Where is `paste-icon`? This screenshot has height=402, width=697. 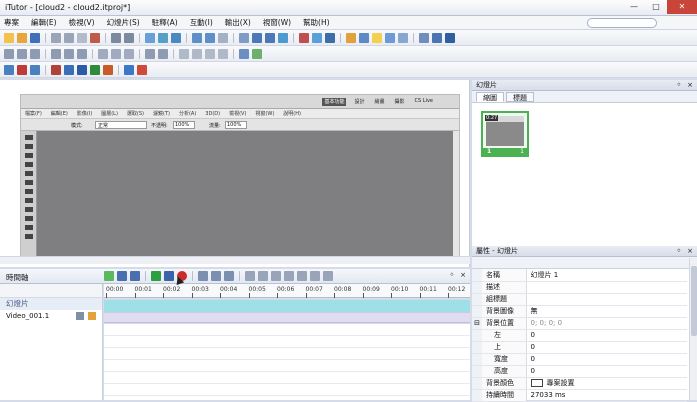 paste-icon is located at coordinates (82, 38).